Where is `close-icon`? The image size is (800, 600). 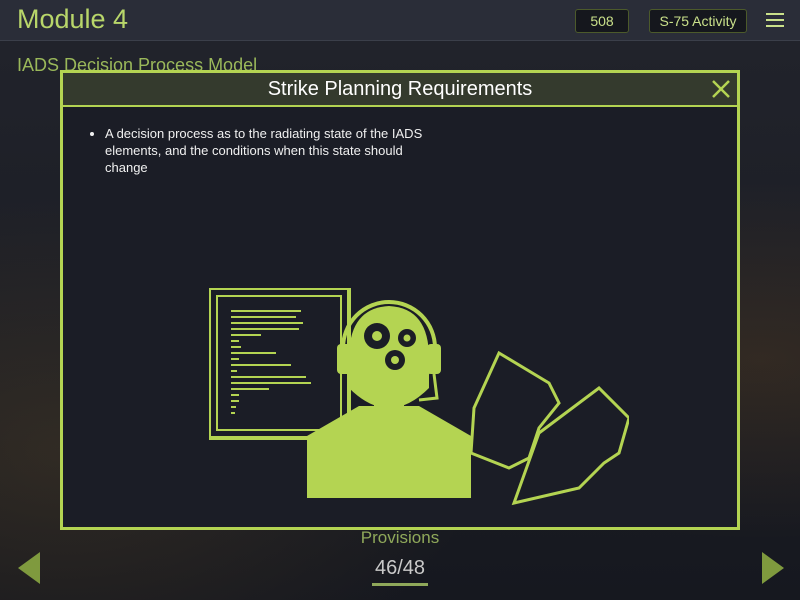 close-icon is located at coordinates (721, 89).